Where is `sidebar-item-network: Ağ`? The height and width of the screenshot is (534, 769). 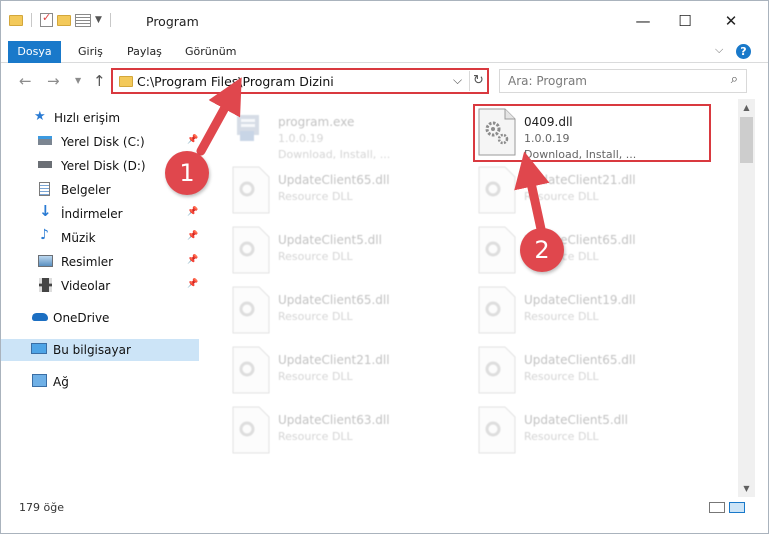
sidebar-item-network: Ağ is located at coordinates (101, 382).